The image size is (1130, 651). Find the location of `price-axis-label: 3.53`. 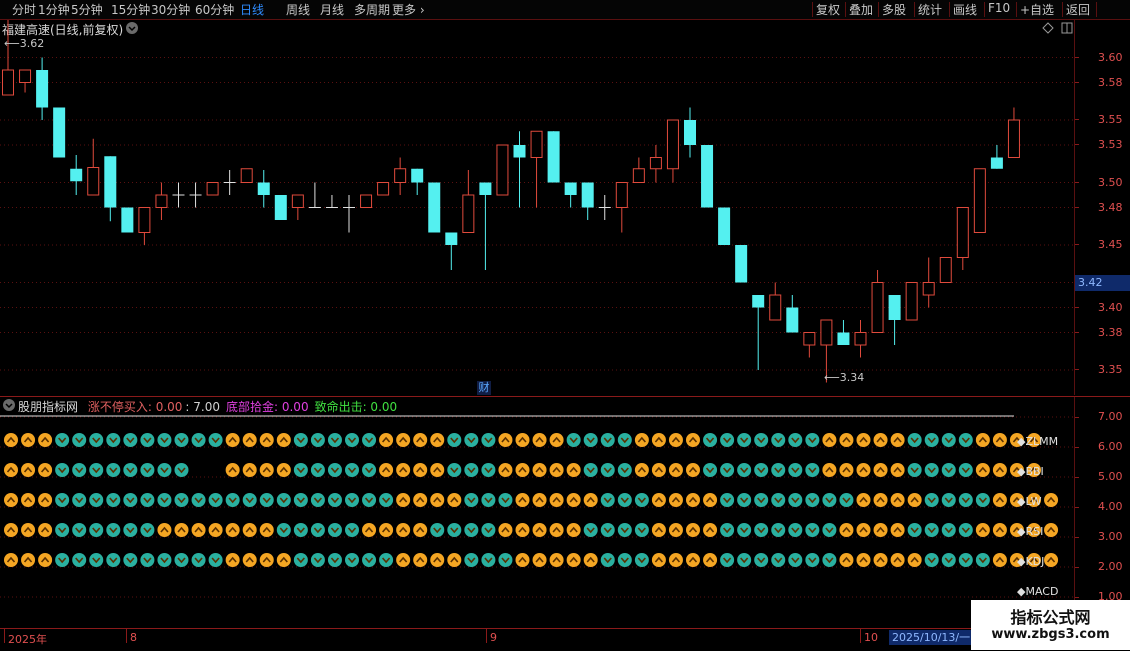

price-axis-label: 3.53 is located at coordinates (1110, 144).